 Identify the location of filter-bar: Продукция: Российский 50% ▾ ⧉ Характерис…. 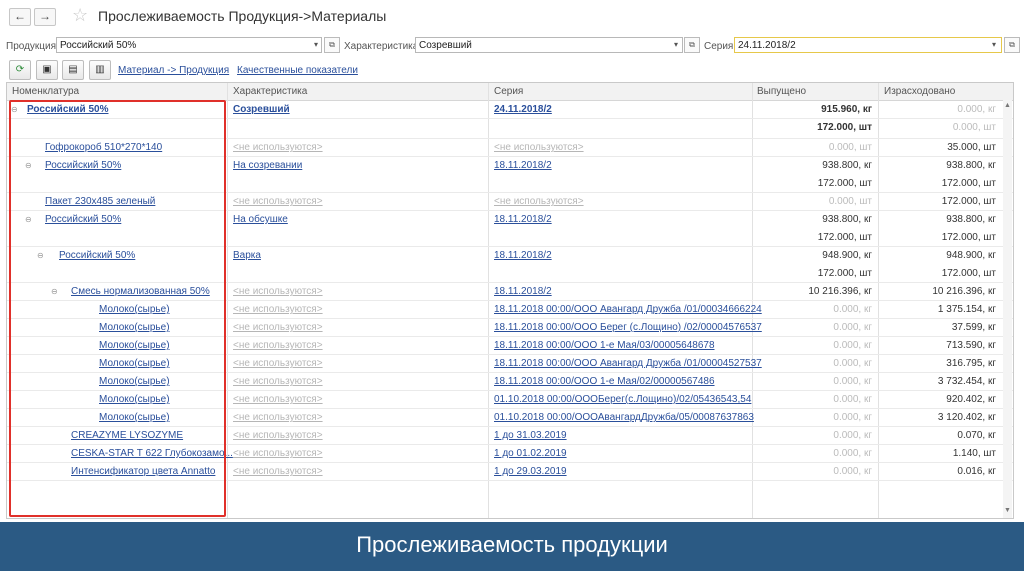
(512, 46).